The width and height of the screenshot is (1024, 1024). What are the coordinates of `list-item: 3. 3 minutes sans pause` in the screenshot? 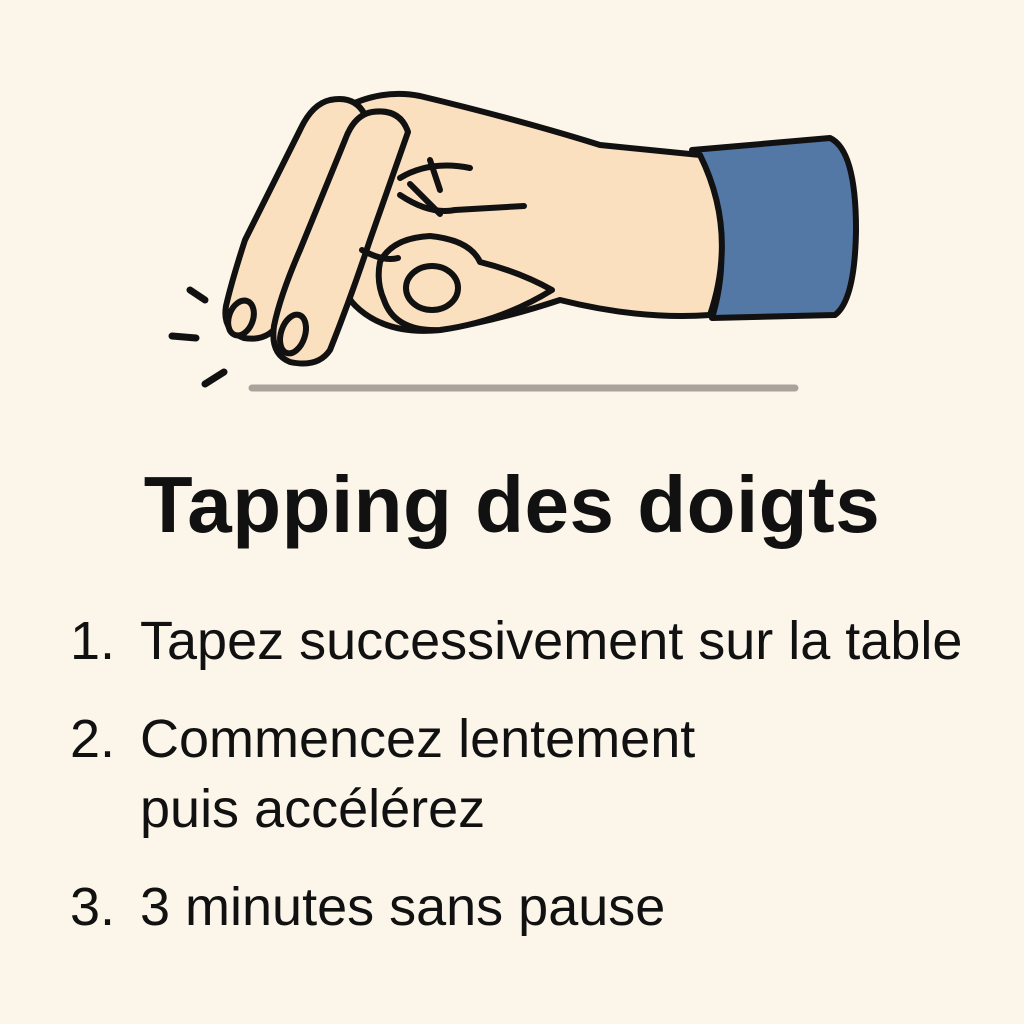 It's located at (540, 907).